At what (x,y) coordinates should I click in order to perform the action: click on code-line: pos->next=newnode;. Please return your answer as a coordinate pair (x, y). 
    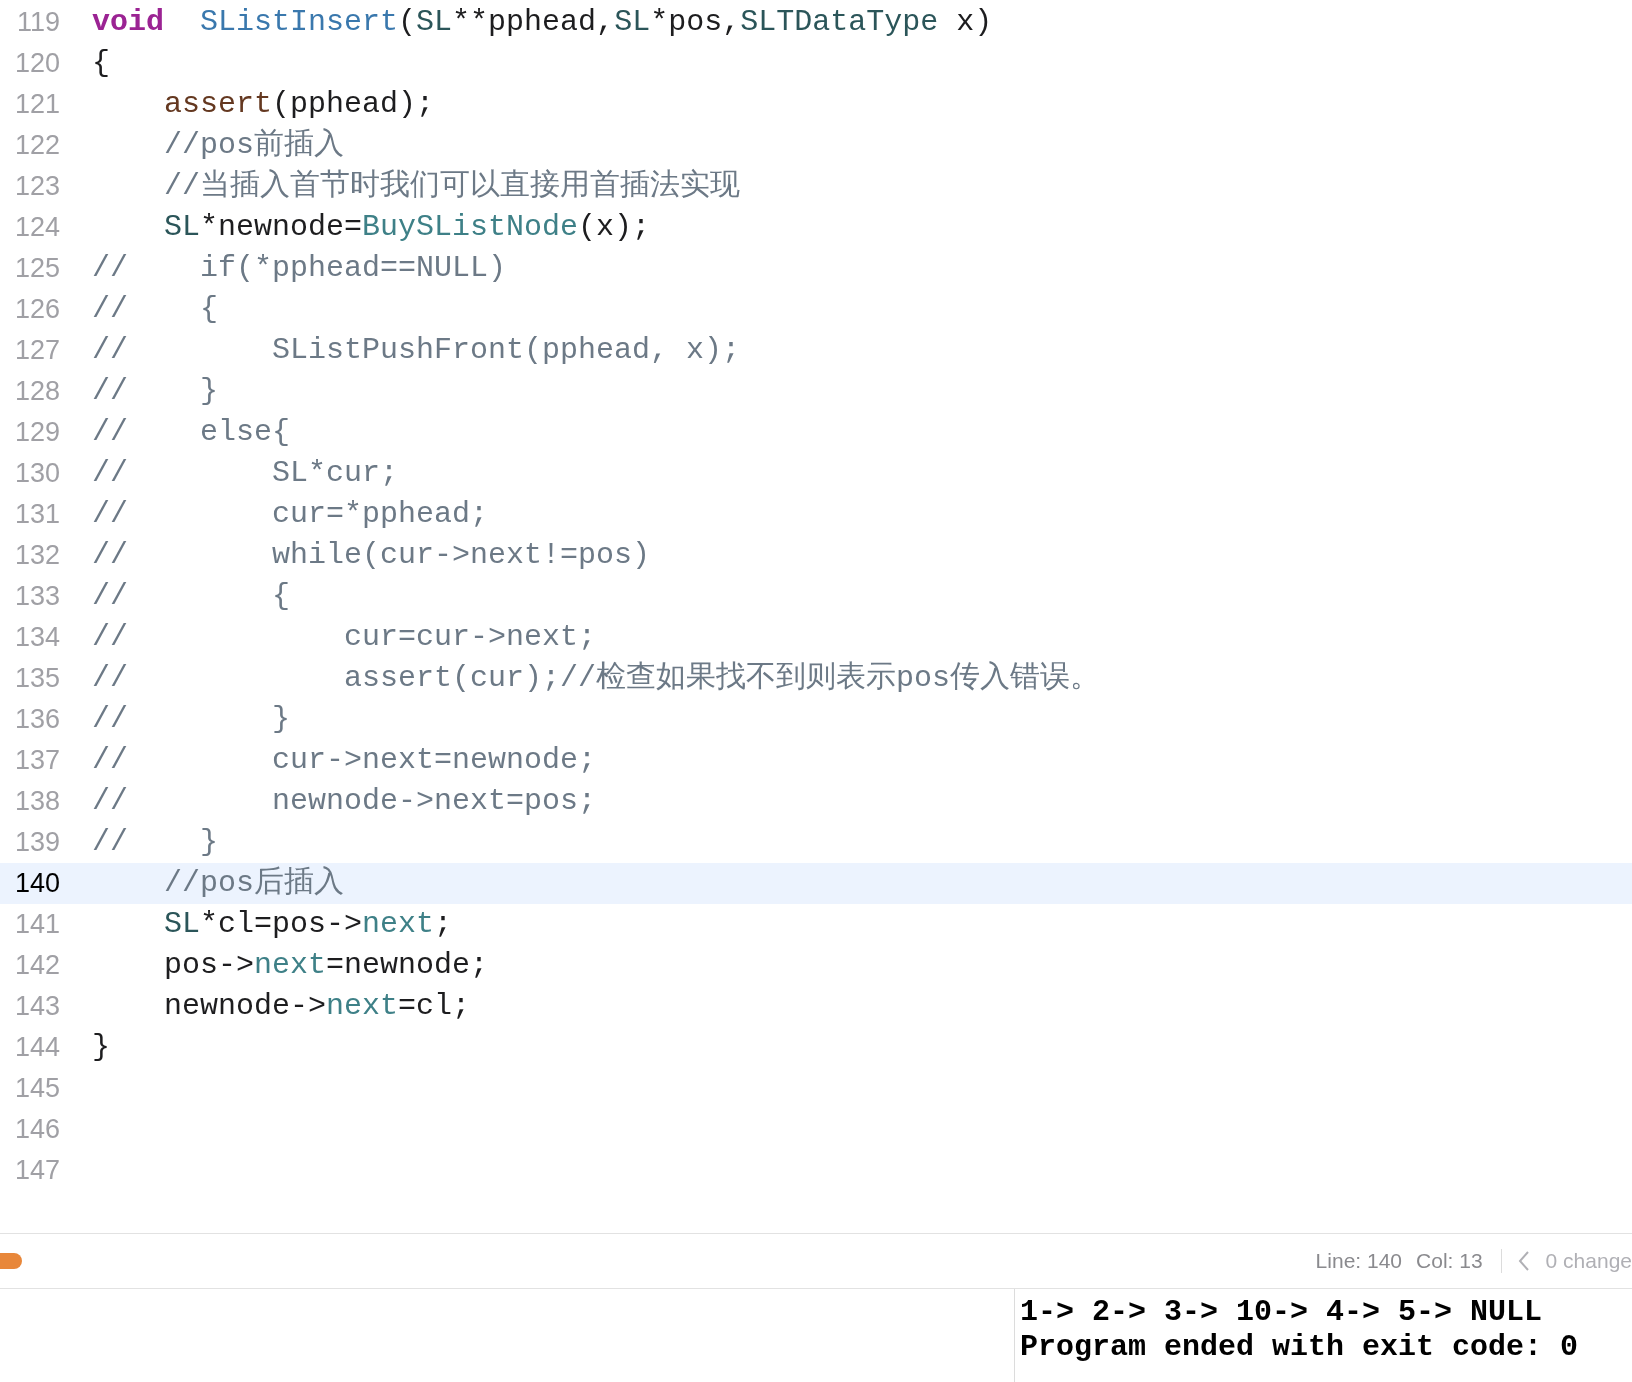
    Looking at the image, I should click on (326, 965).